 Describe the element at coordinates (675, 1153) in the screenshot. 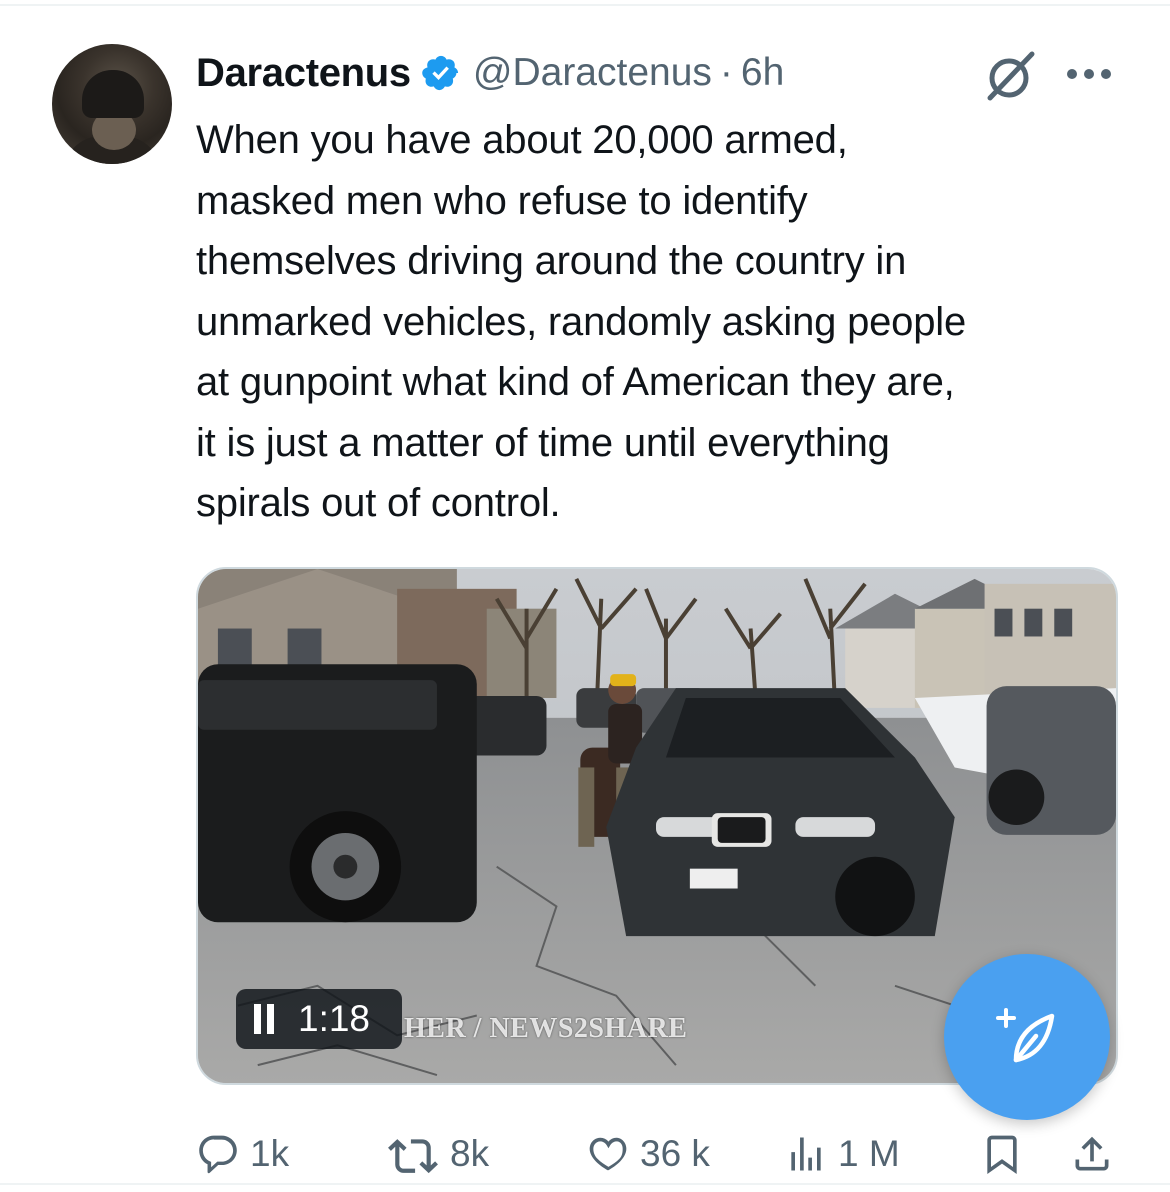

I see `like-count: 36 k` at that location.